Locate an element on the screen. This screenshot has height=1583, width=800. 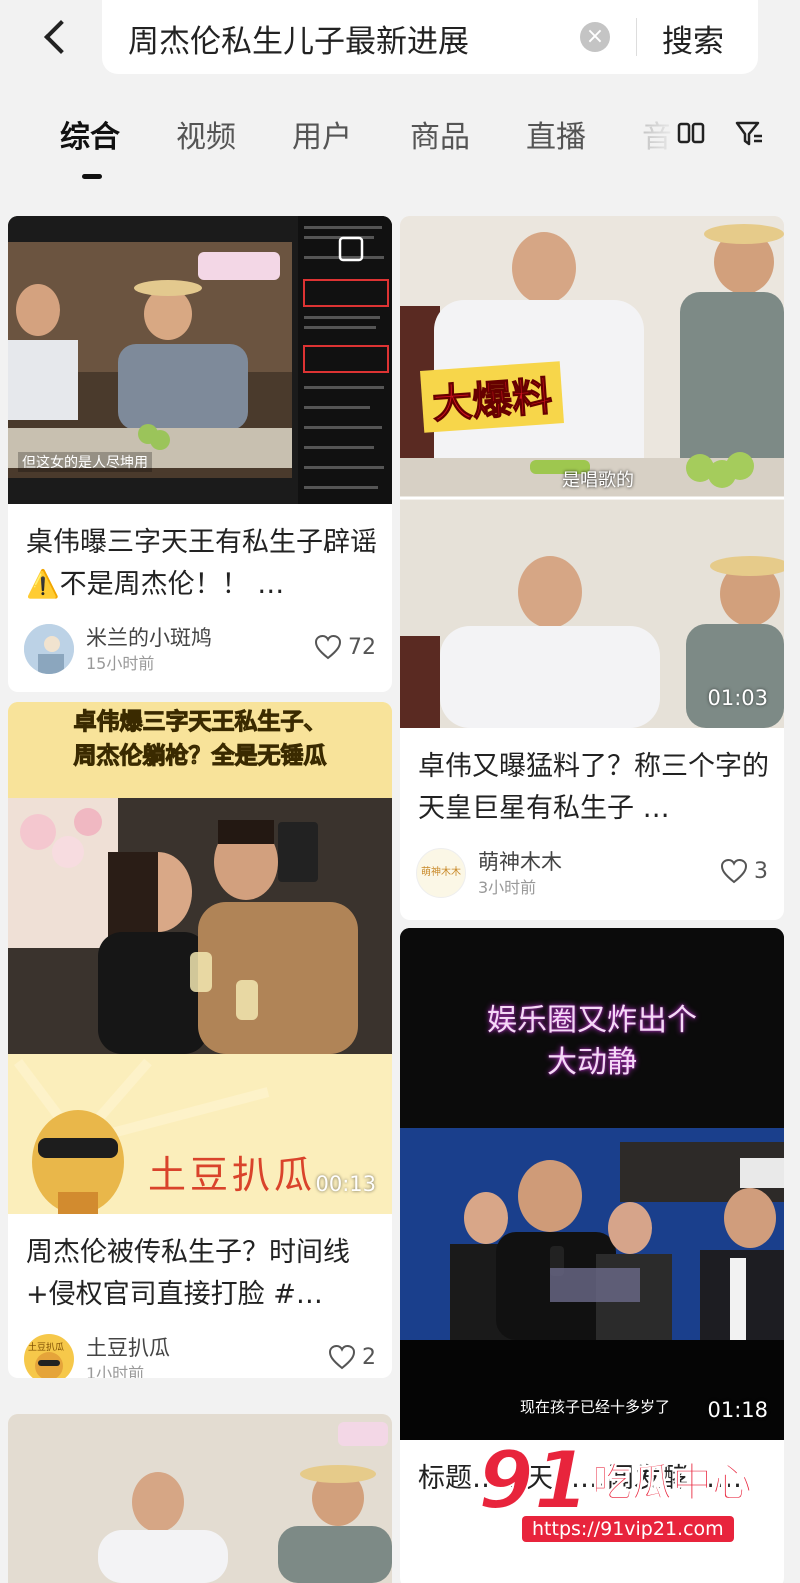
thumbnail-badge: 大爆料 is located at coordinates (492, 397).